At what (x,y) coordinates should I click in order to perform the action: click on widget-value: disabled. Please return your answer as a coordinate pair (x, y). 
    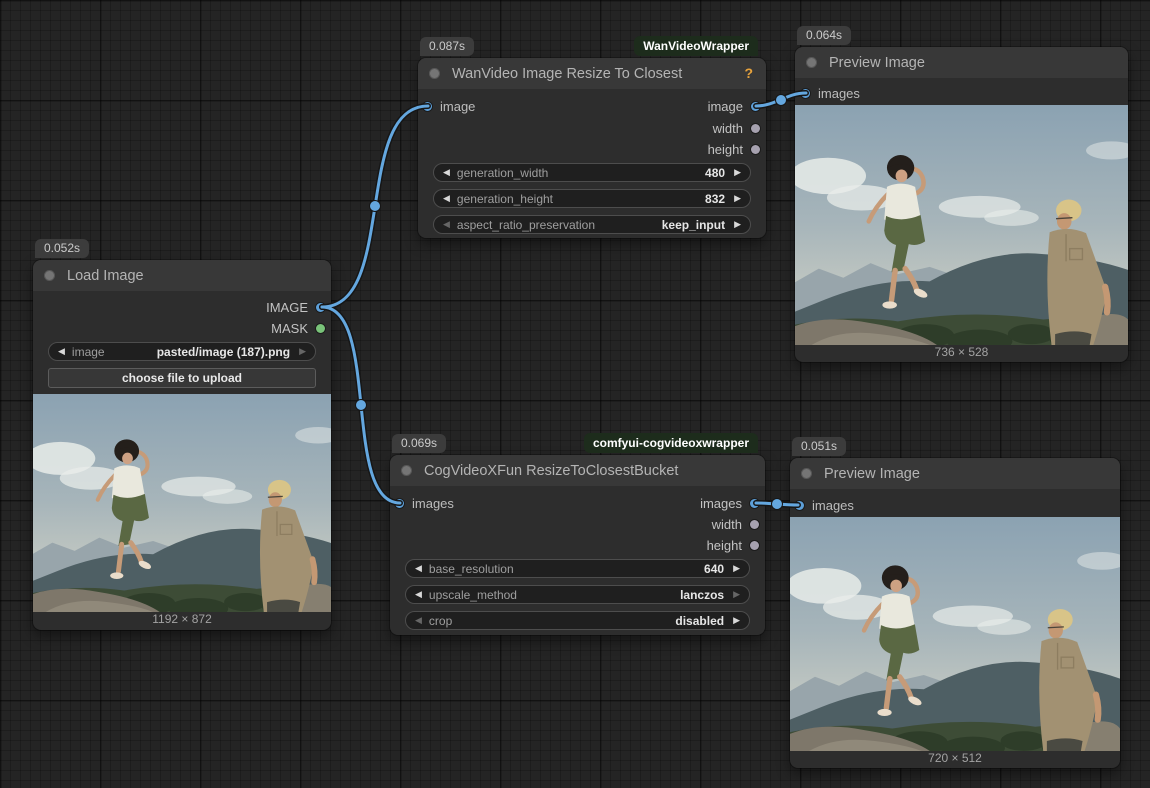
    Looking at the image, I should click on (700, 620).